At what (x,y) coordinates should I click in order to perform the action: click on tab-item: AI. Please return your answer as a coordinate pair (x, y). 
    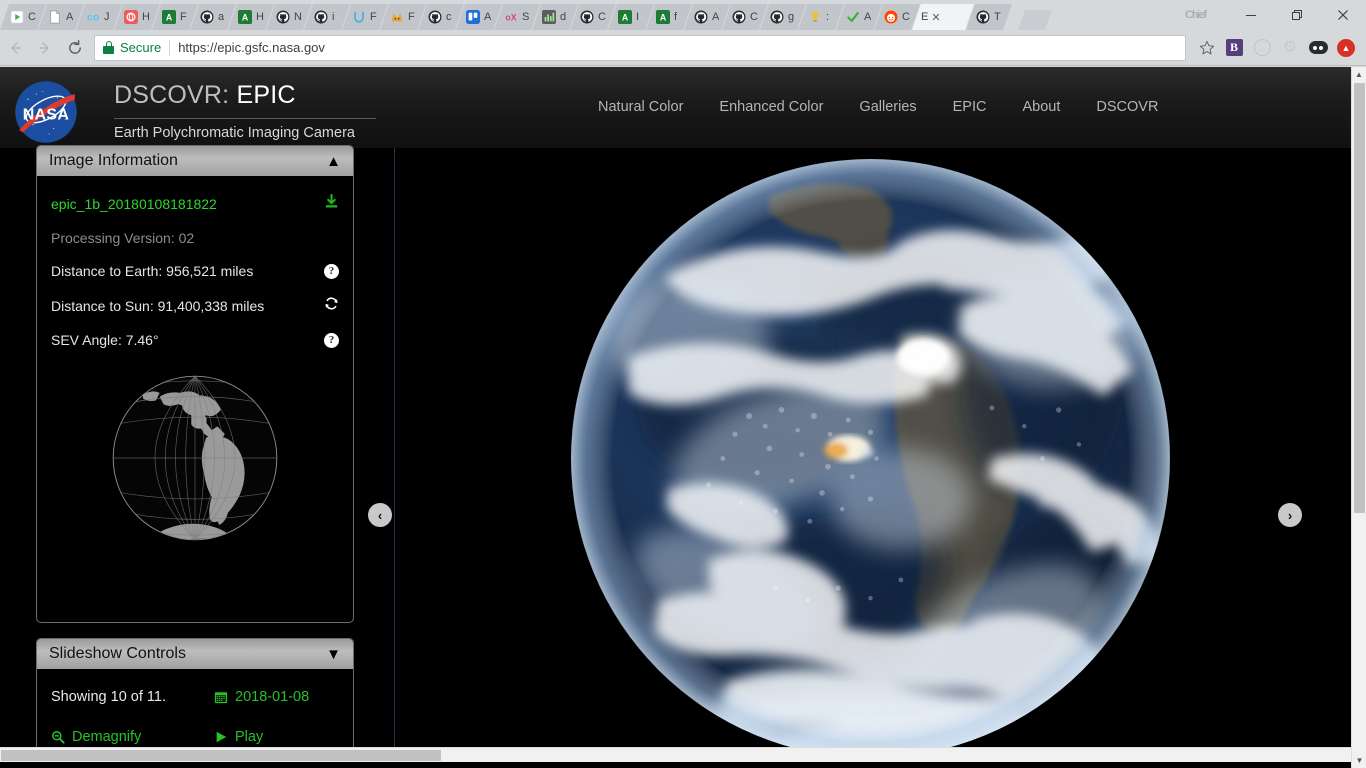
    Looking at the image, I should click on (631, 17).